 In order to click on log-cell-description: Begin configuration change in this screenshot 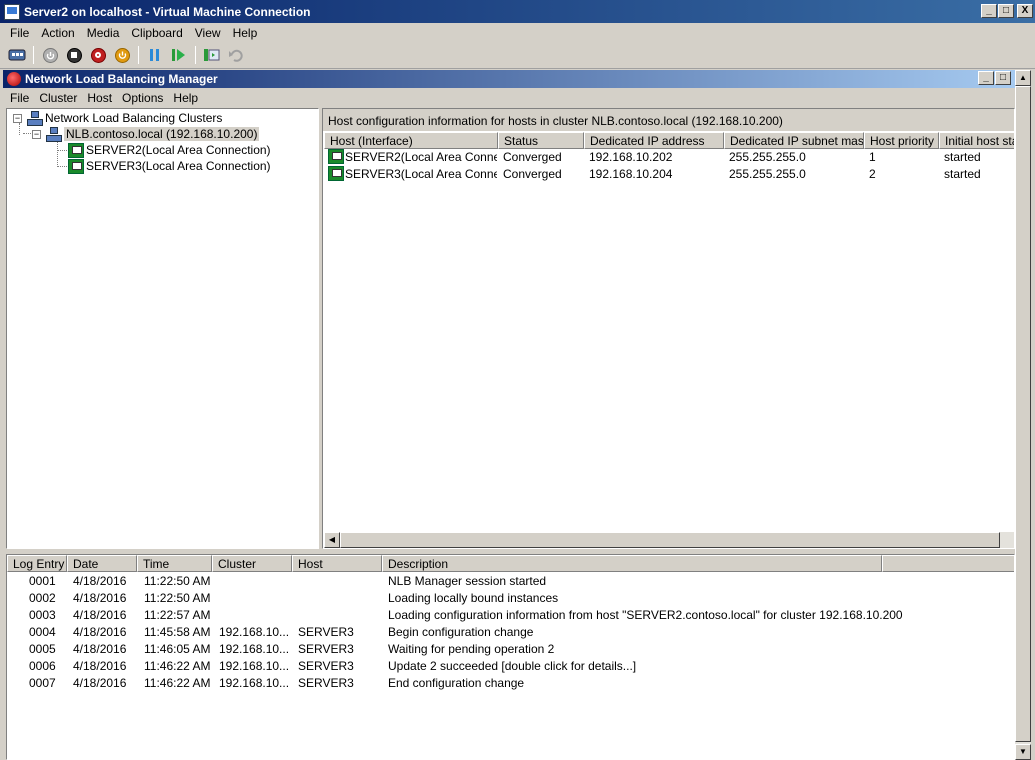, I will do `click(461, 632)`.